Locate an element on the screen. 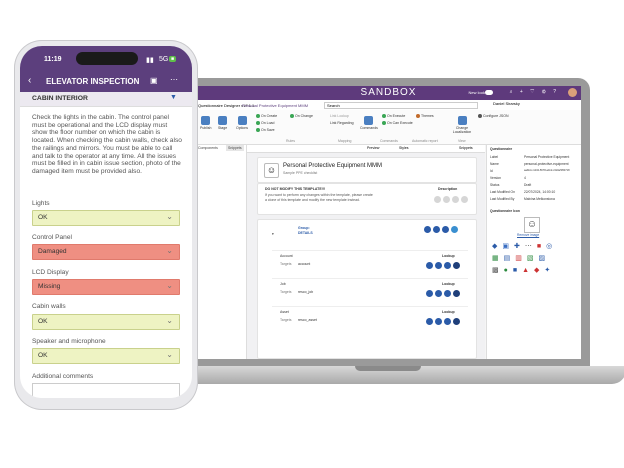 This screenshot has width=624, height=468. field-name: Asset is located at coordinates (284, 312).